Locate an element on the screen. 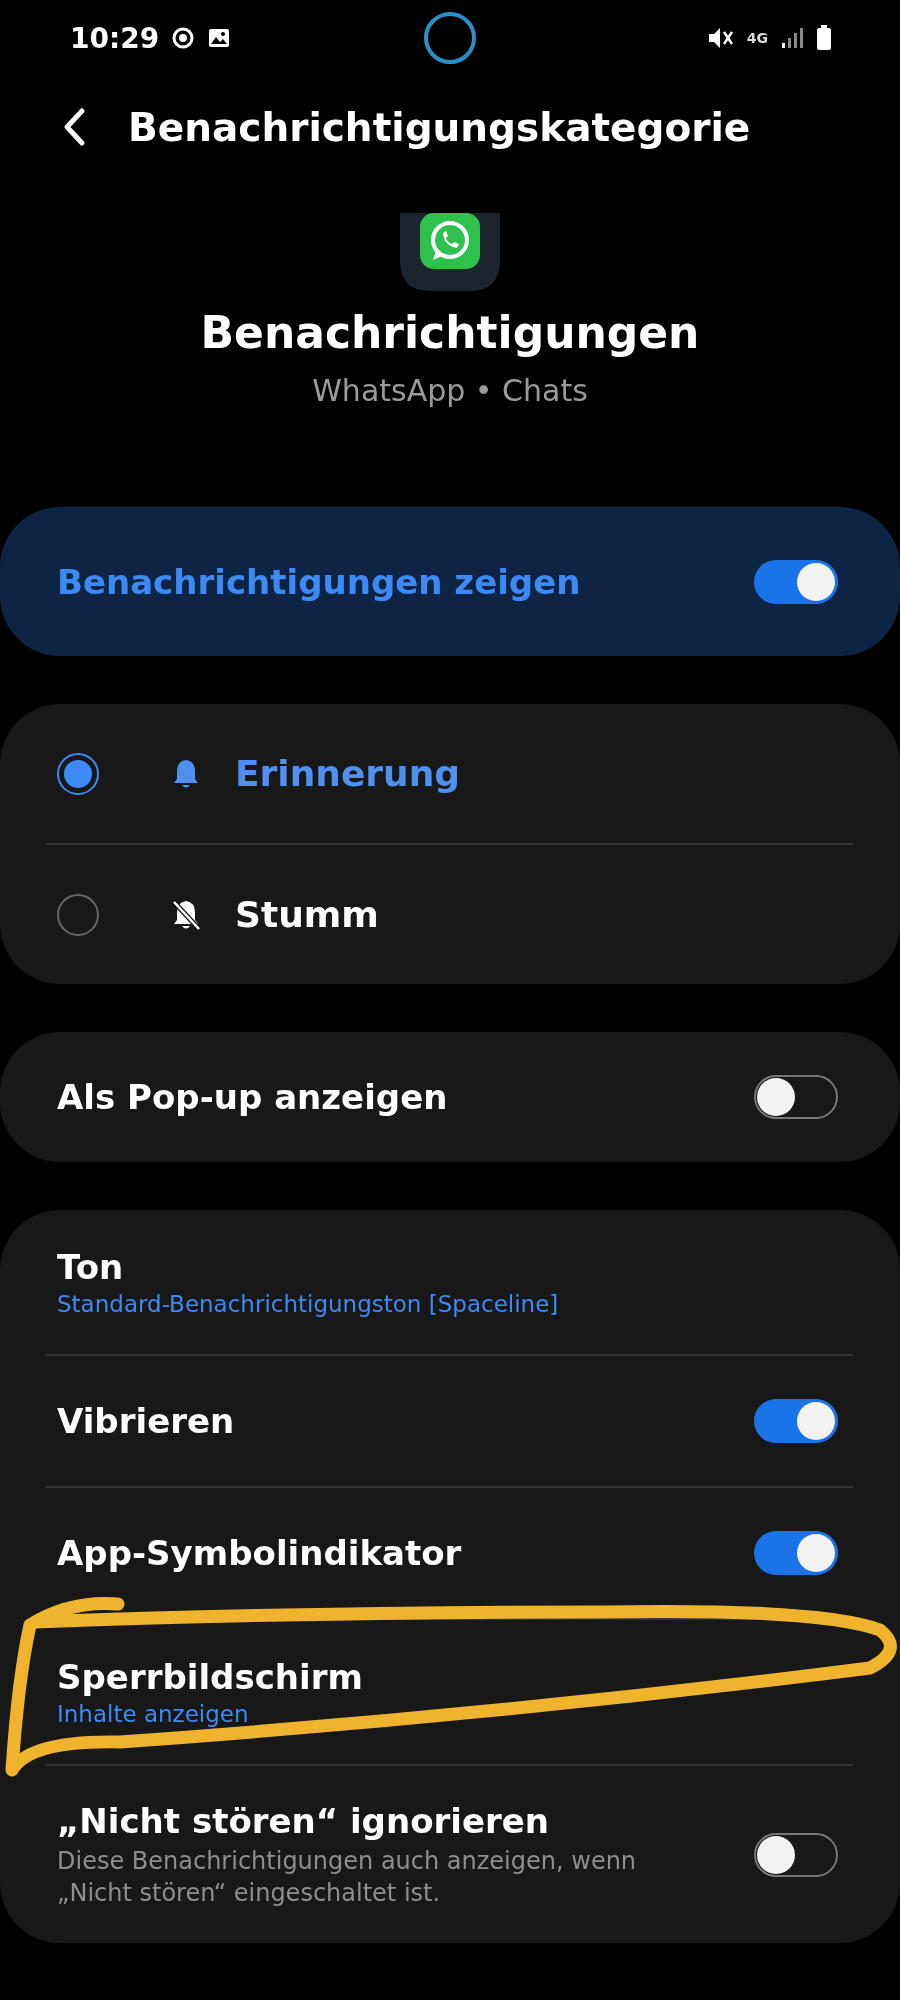  setting-title: Ton is located at coordinates (91, 1267).